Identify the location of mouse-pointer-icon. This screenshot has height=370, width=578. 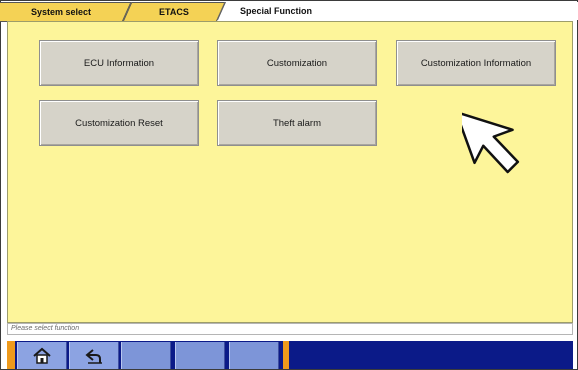
(491, 142).